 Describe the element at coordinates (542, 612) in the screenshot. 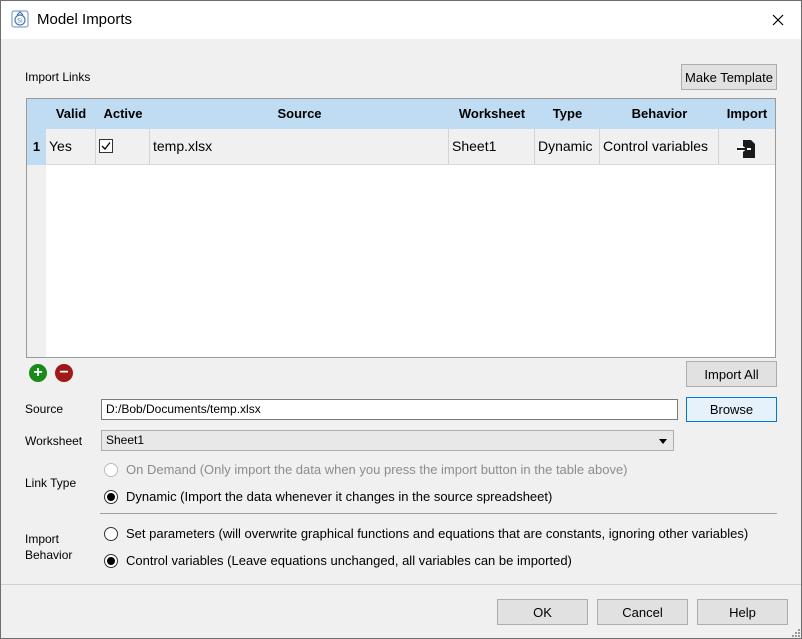

I see `ok-button: OK` at that location.